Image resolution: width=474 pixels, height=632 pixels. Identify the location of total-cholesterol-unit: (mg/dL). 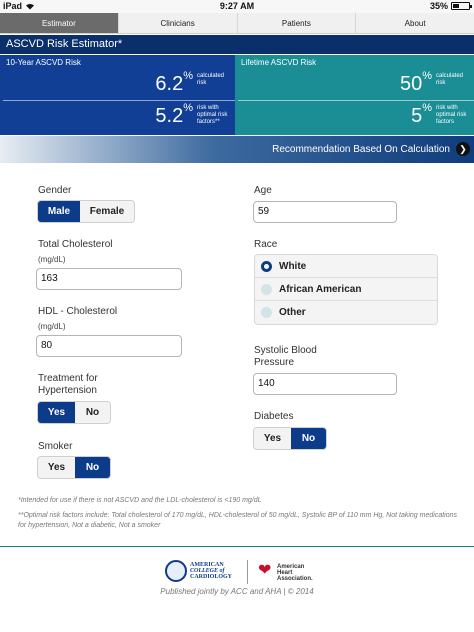
(52, 259).